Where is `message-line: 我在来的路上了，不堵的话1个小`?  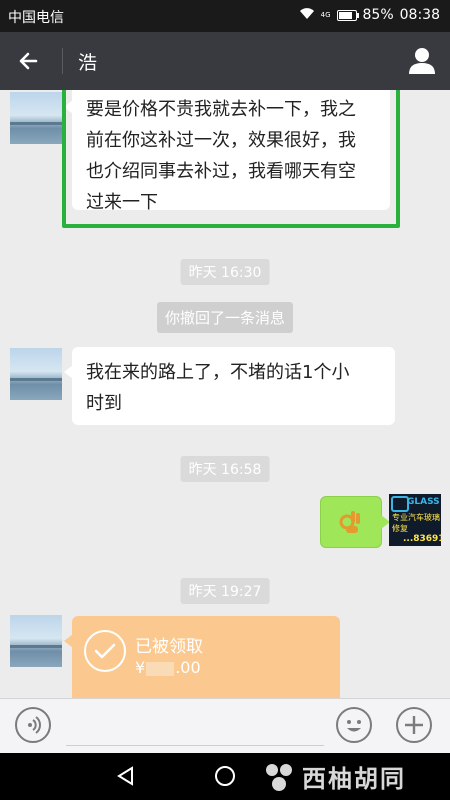
message-line: 我在来的路上了，不堵的话1个小 is located at coordinates (218, 372).